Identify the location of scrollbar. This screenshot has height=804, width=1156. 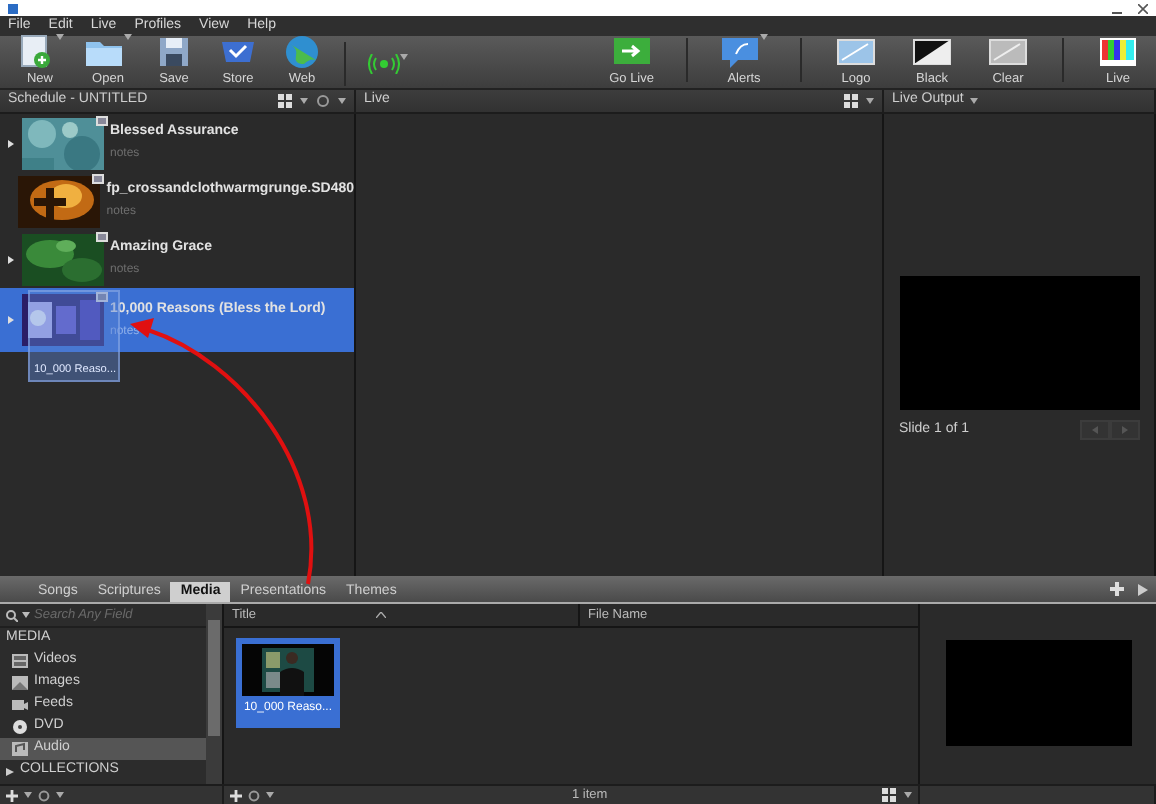
(214, 694).